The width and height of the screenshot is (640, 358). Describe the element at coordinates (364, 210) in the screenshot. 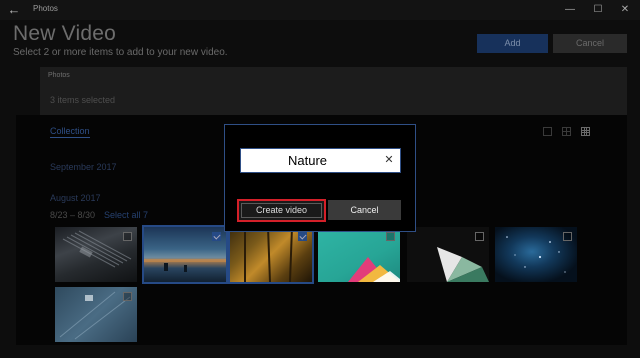

I see `dialog-cancel-button: Cancel` at that location.